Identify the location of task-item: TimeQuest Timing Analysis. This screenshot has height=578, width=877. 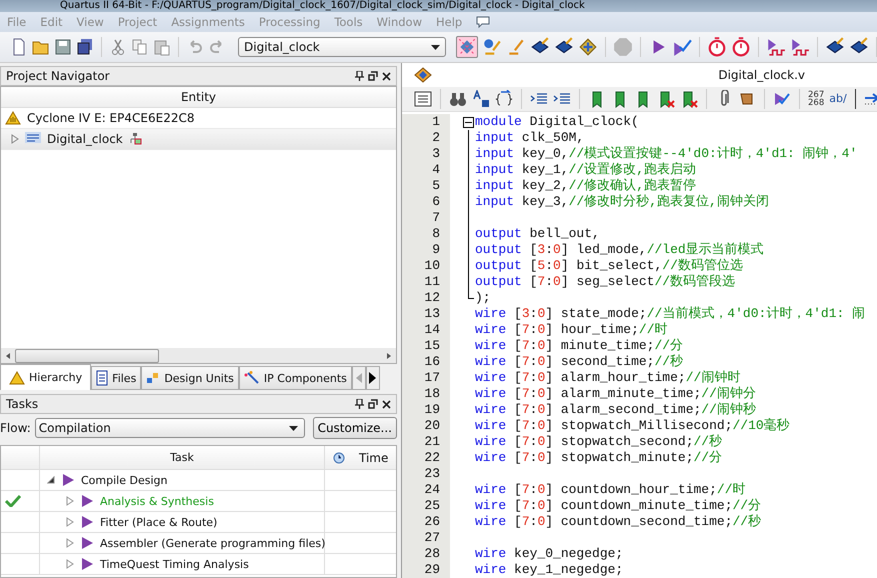
(182, 564).